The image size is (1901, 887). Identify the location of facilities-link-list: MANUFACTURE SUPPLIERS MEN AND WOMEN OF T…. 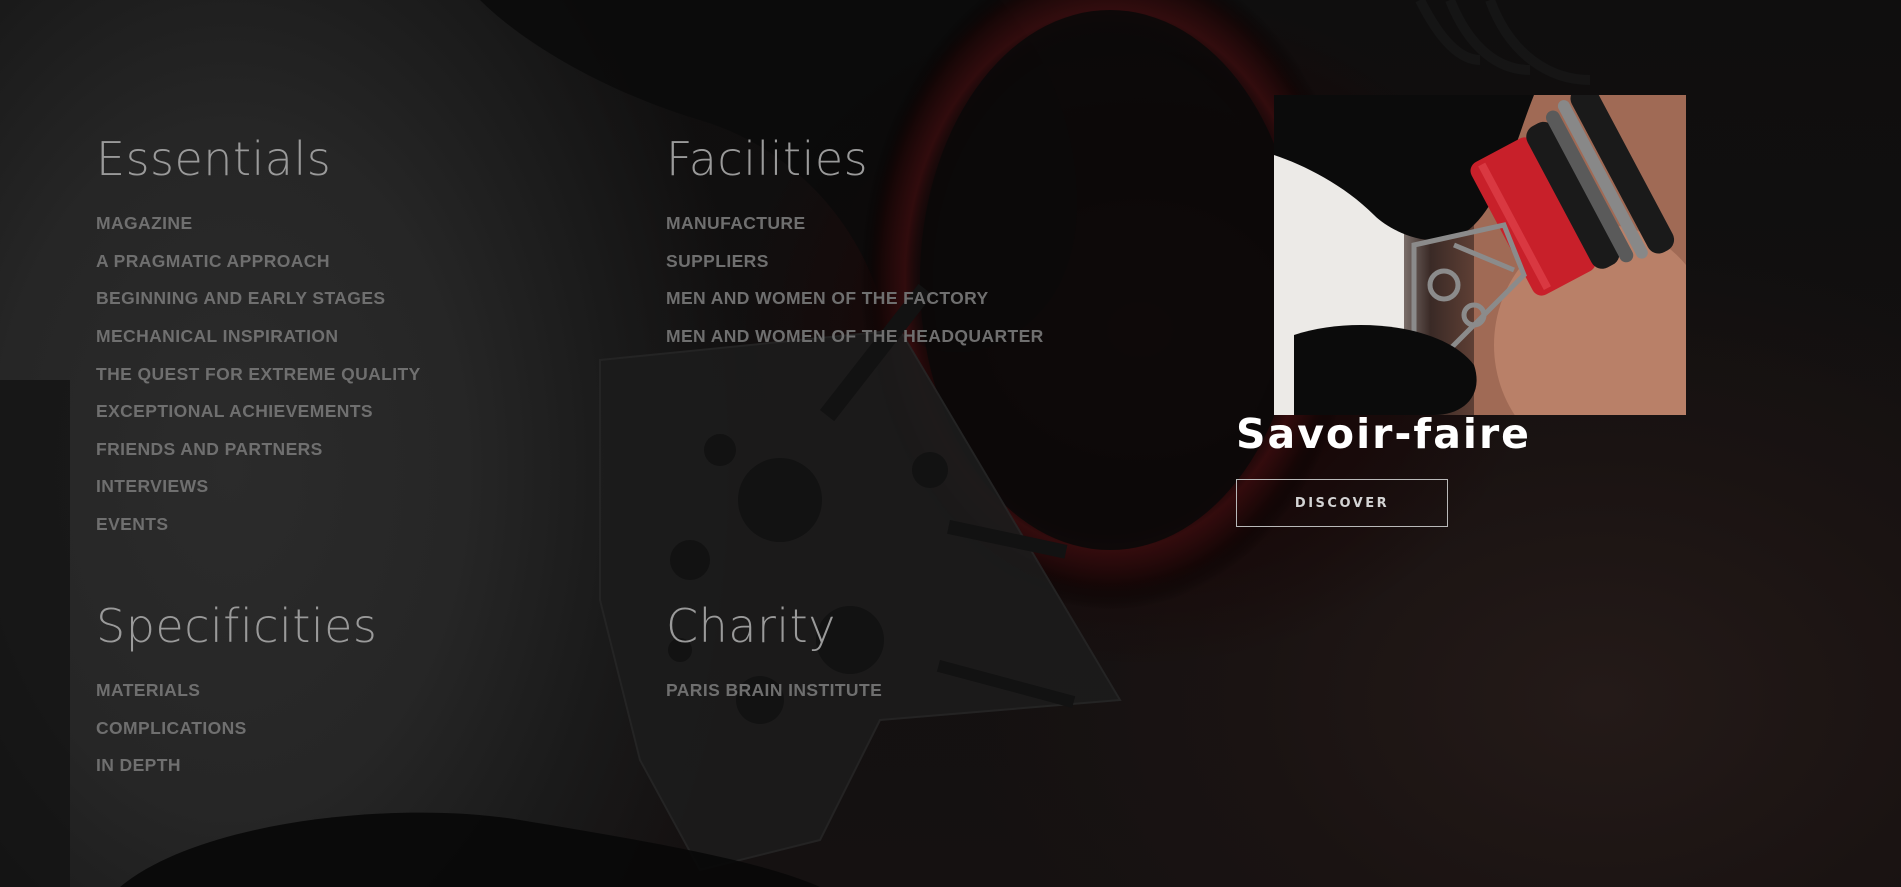
(855, 280).